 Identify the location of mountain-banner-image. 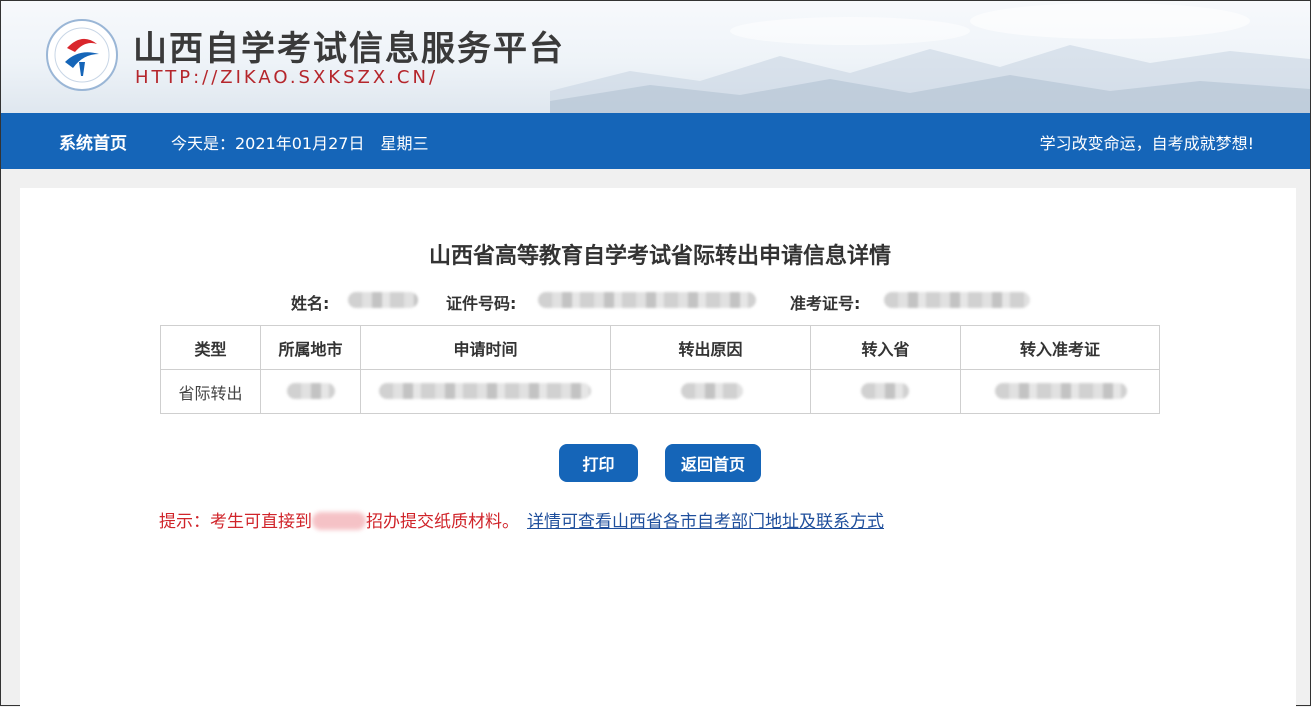
(930, 58).